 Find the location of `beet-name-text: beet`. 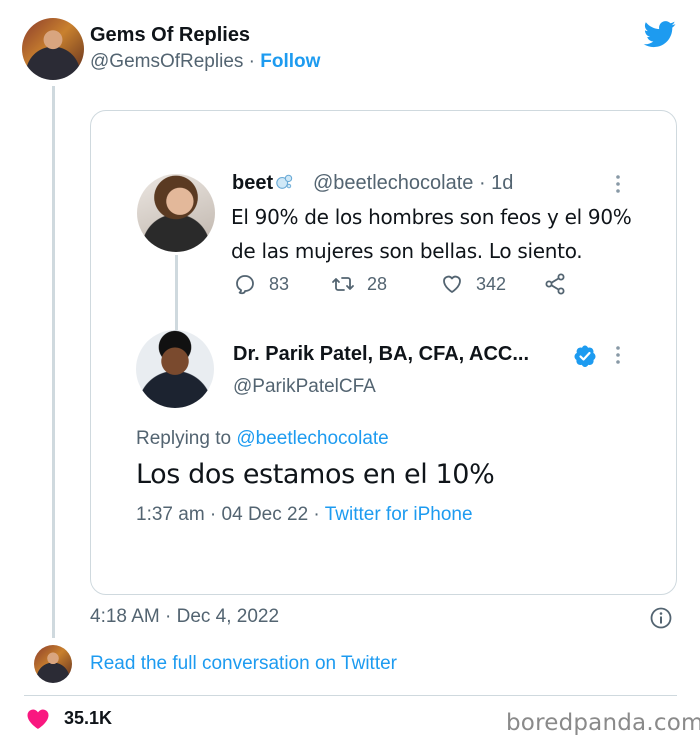

beet-name-text: beet is located at coordinates (253, 183).